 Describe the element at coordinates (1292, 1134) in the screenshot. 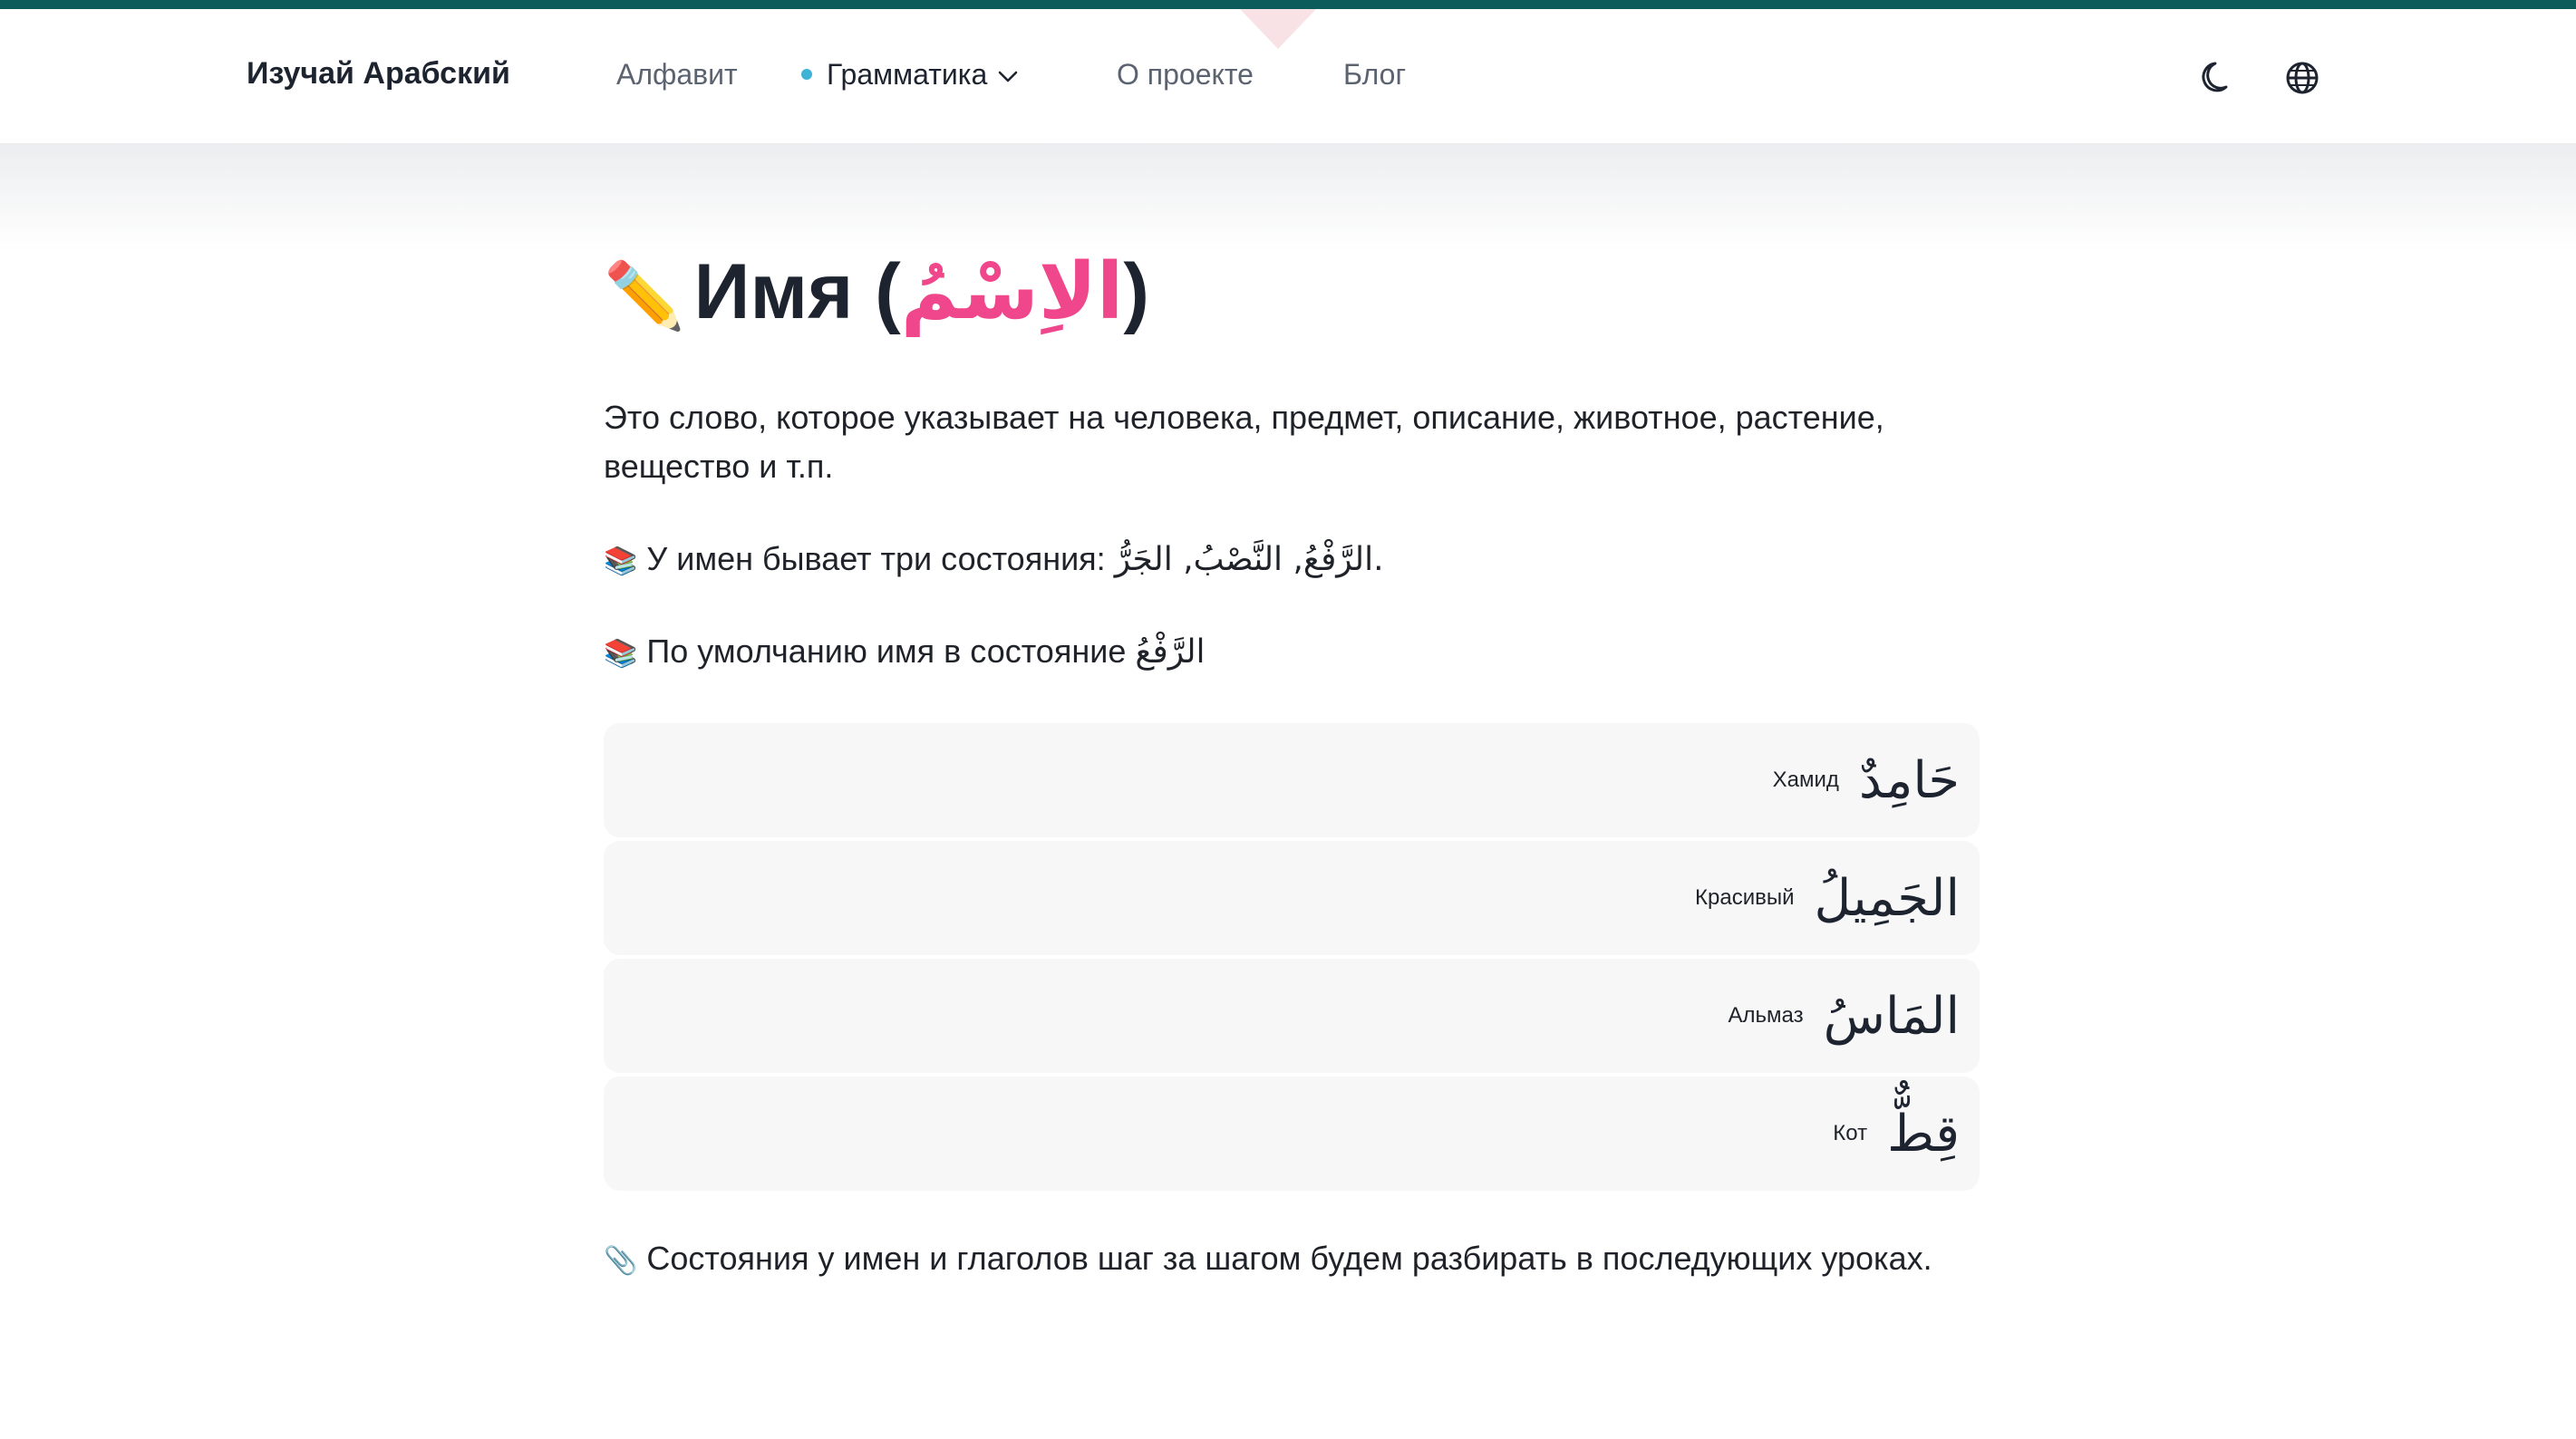

I see `example-row: Кот قِطٌّ` at that location.